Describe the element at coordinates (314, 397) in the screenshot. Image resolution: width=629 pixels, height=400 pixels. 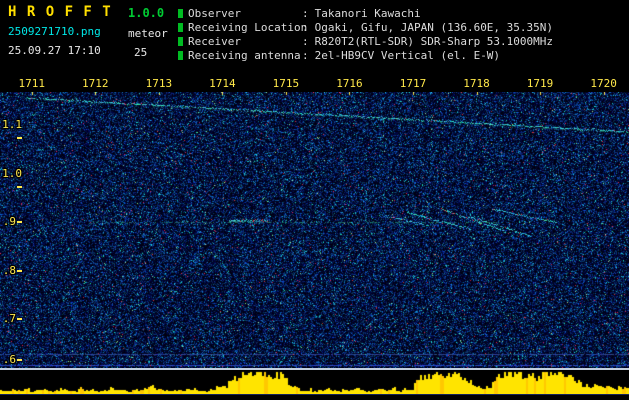
I see `footer-strip` at that location.